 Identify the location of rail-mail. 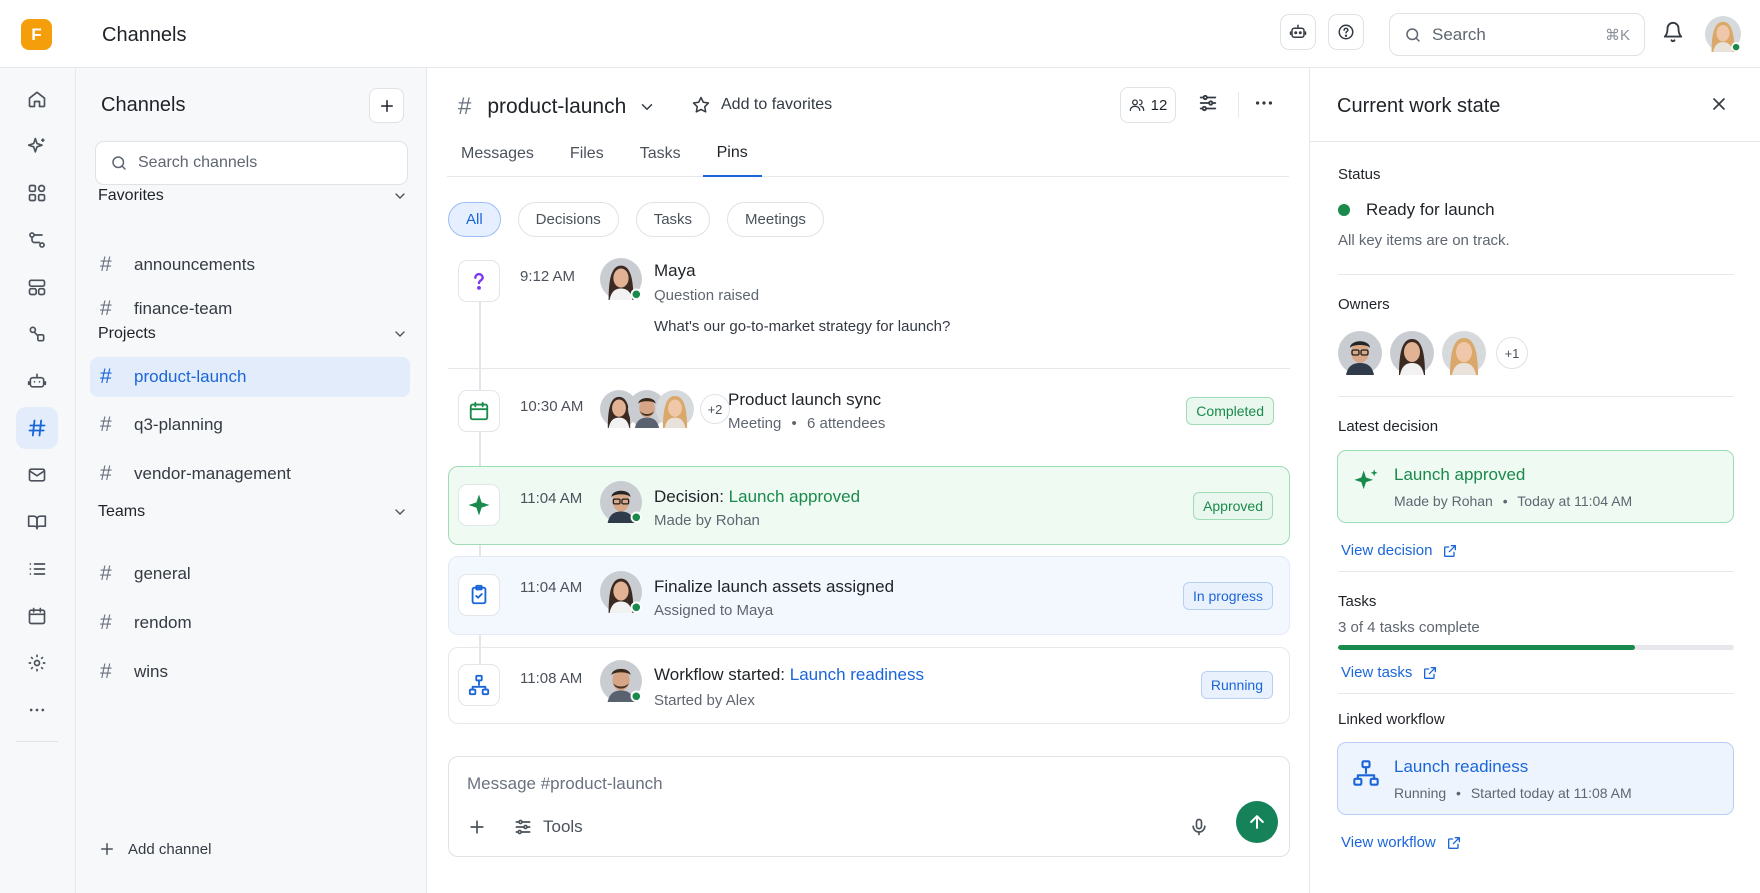
(37, 475).